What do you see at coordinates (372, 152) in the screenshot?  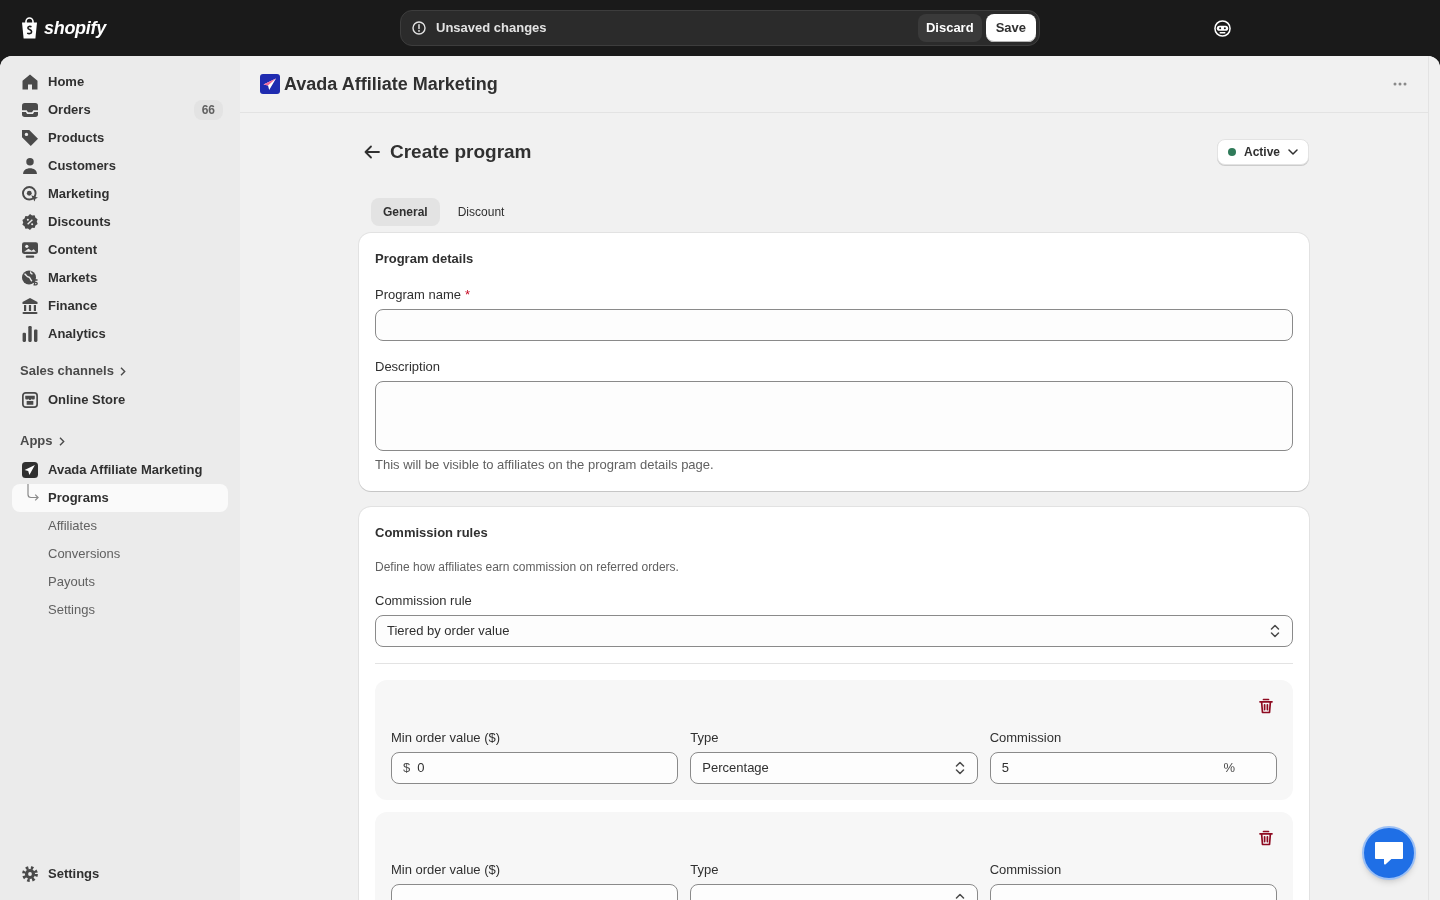 I see `arrow-left-icon` at bounding box center [372, 152].